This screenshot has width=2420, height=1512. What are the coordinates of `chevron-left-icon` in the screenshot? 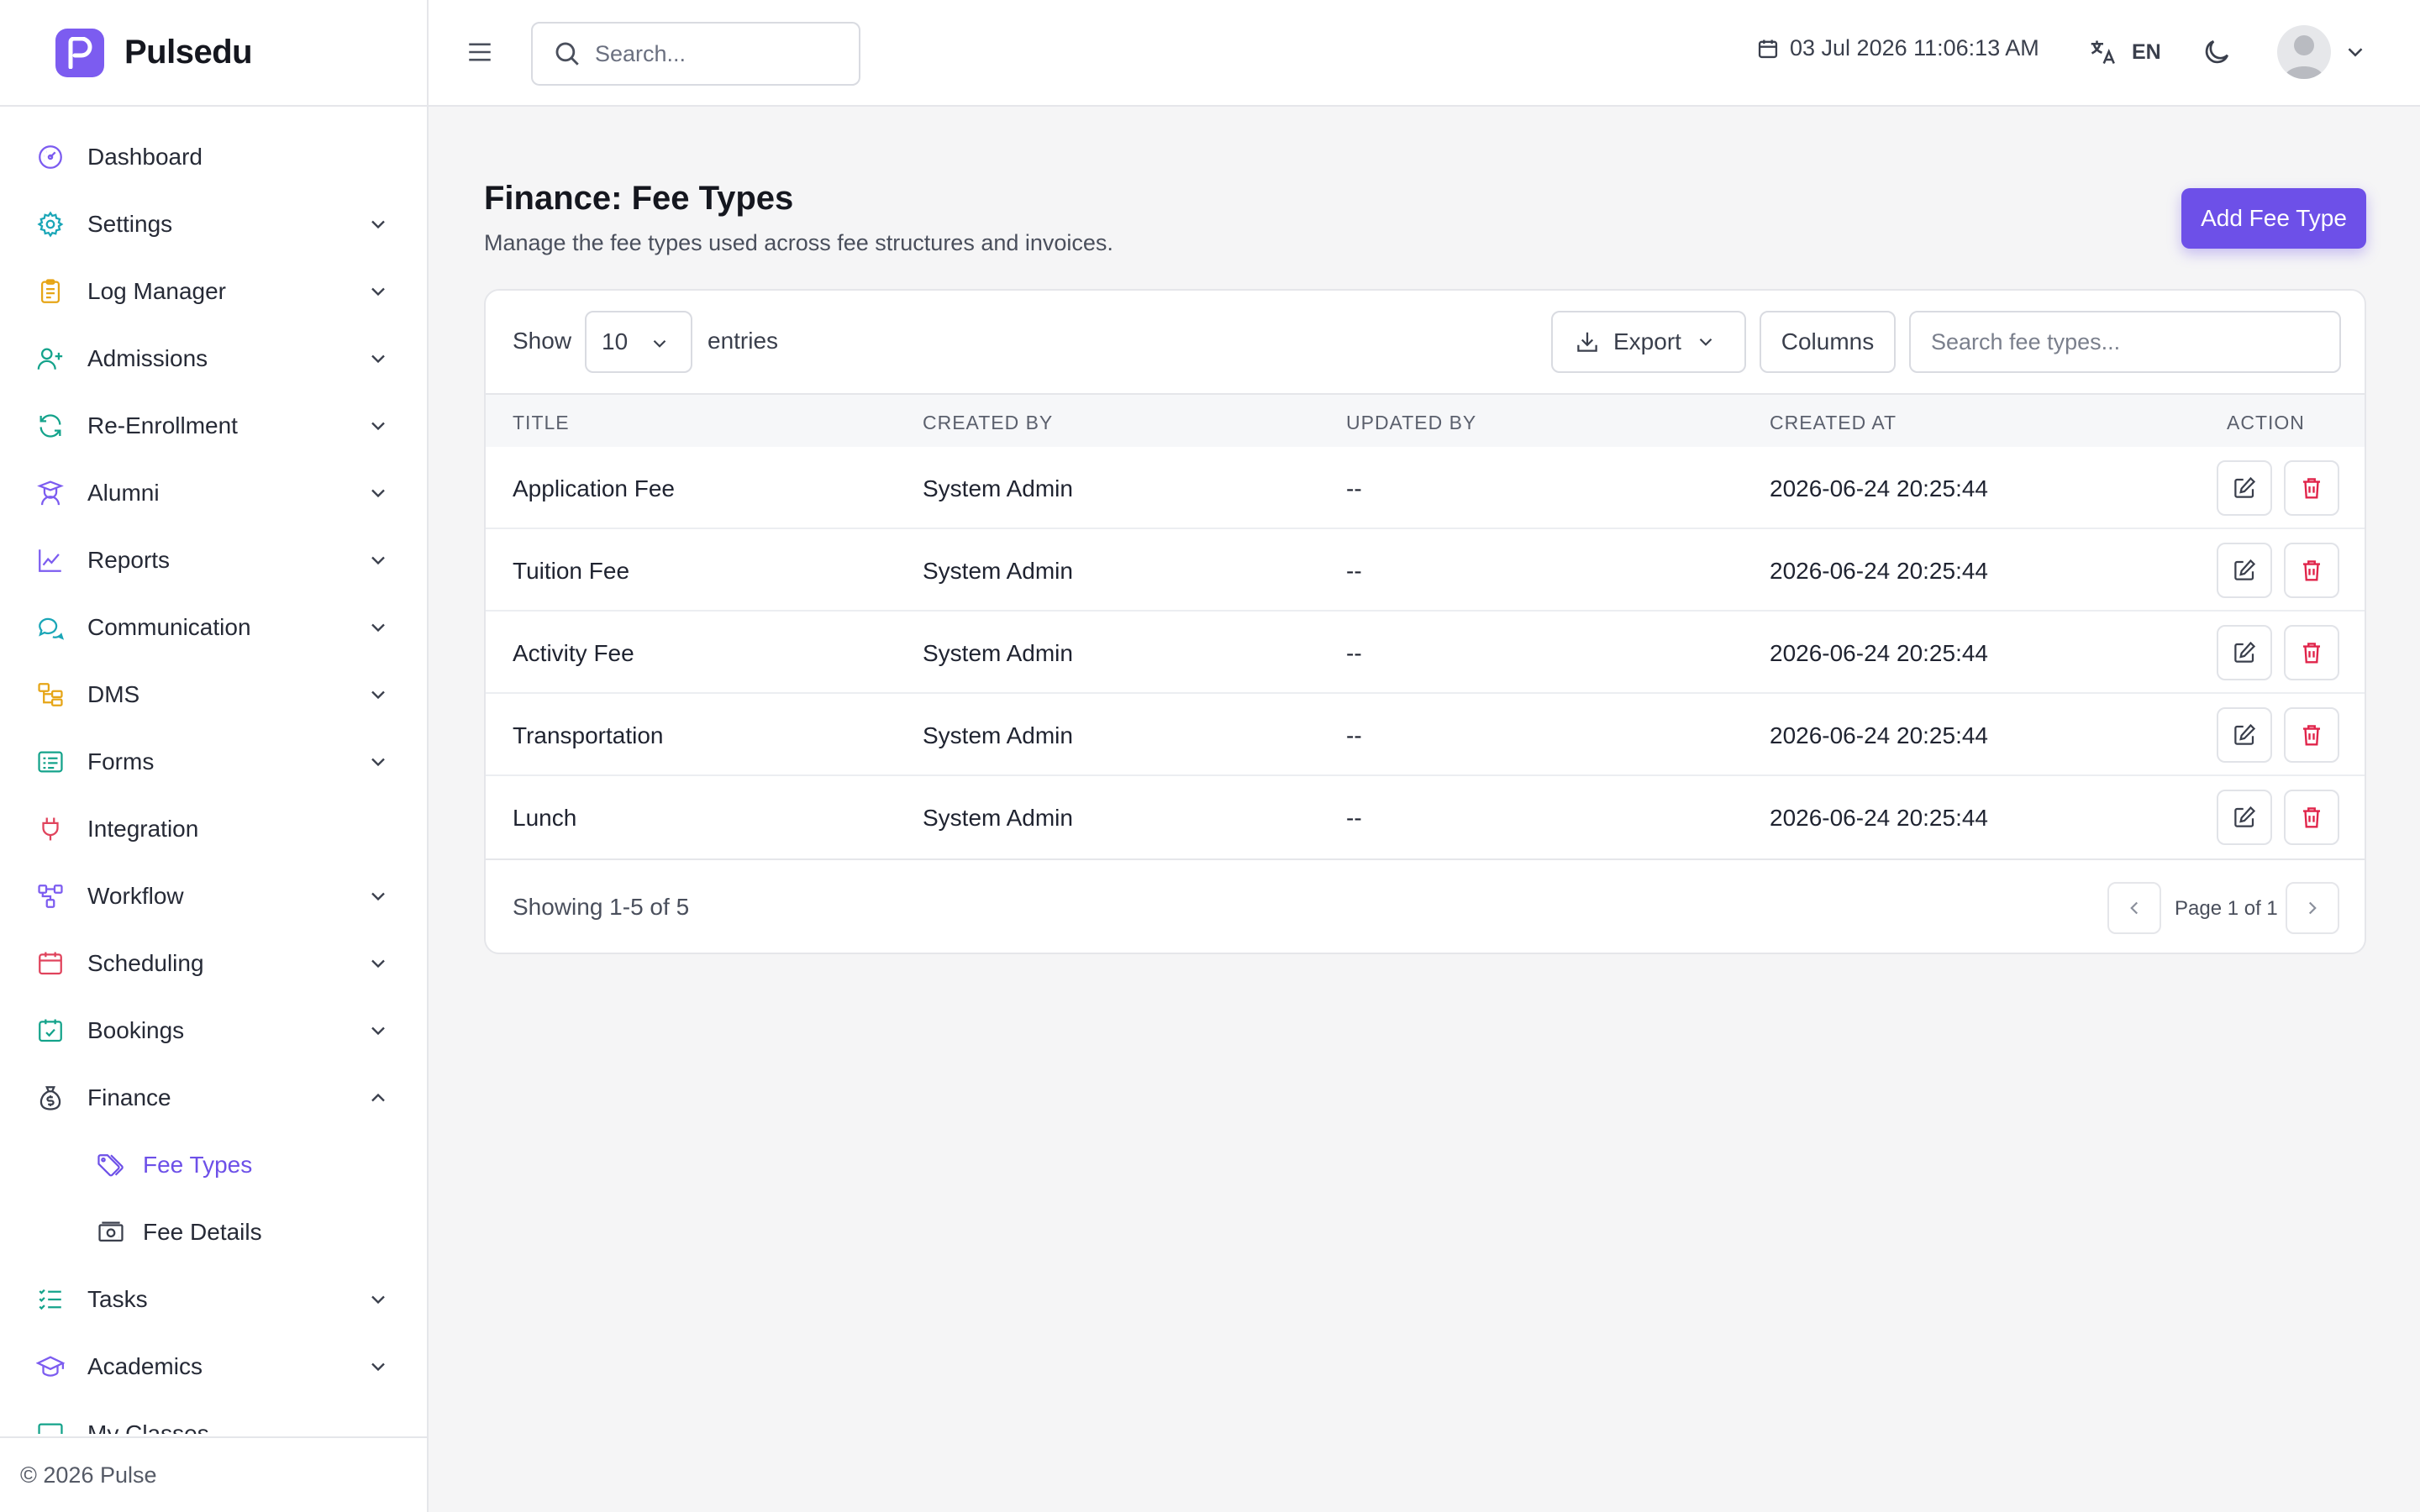 It's located at (2134, 908).